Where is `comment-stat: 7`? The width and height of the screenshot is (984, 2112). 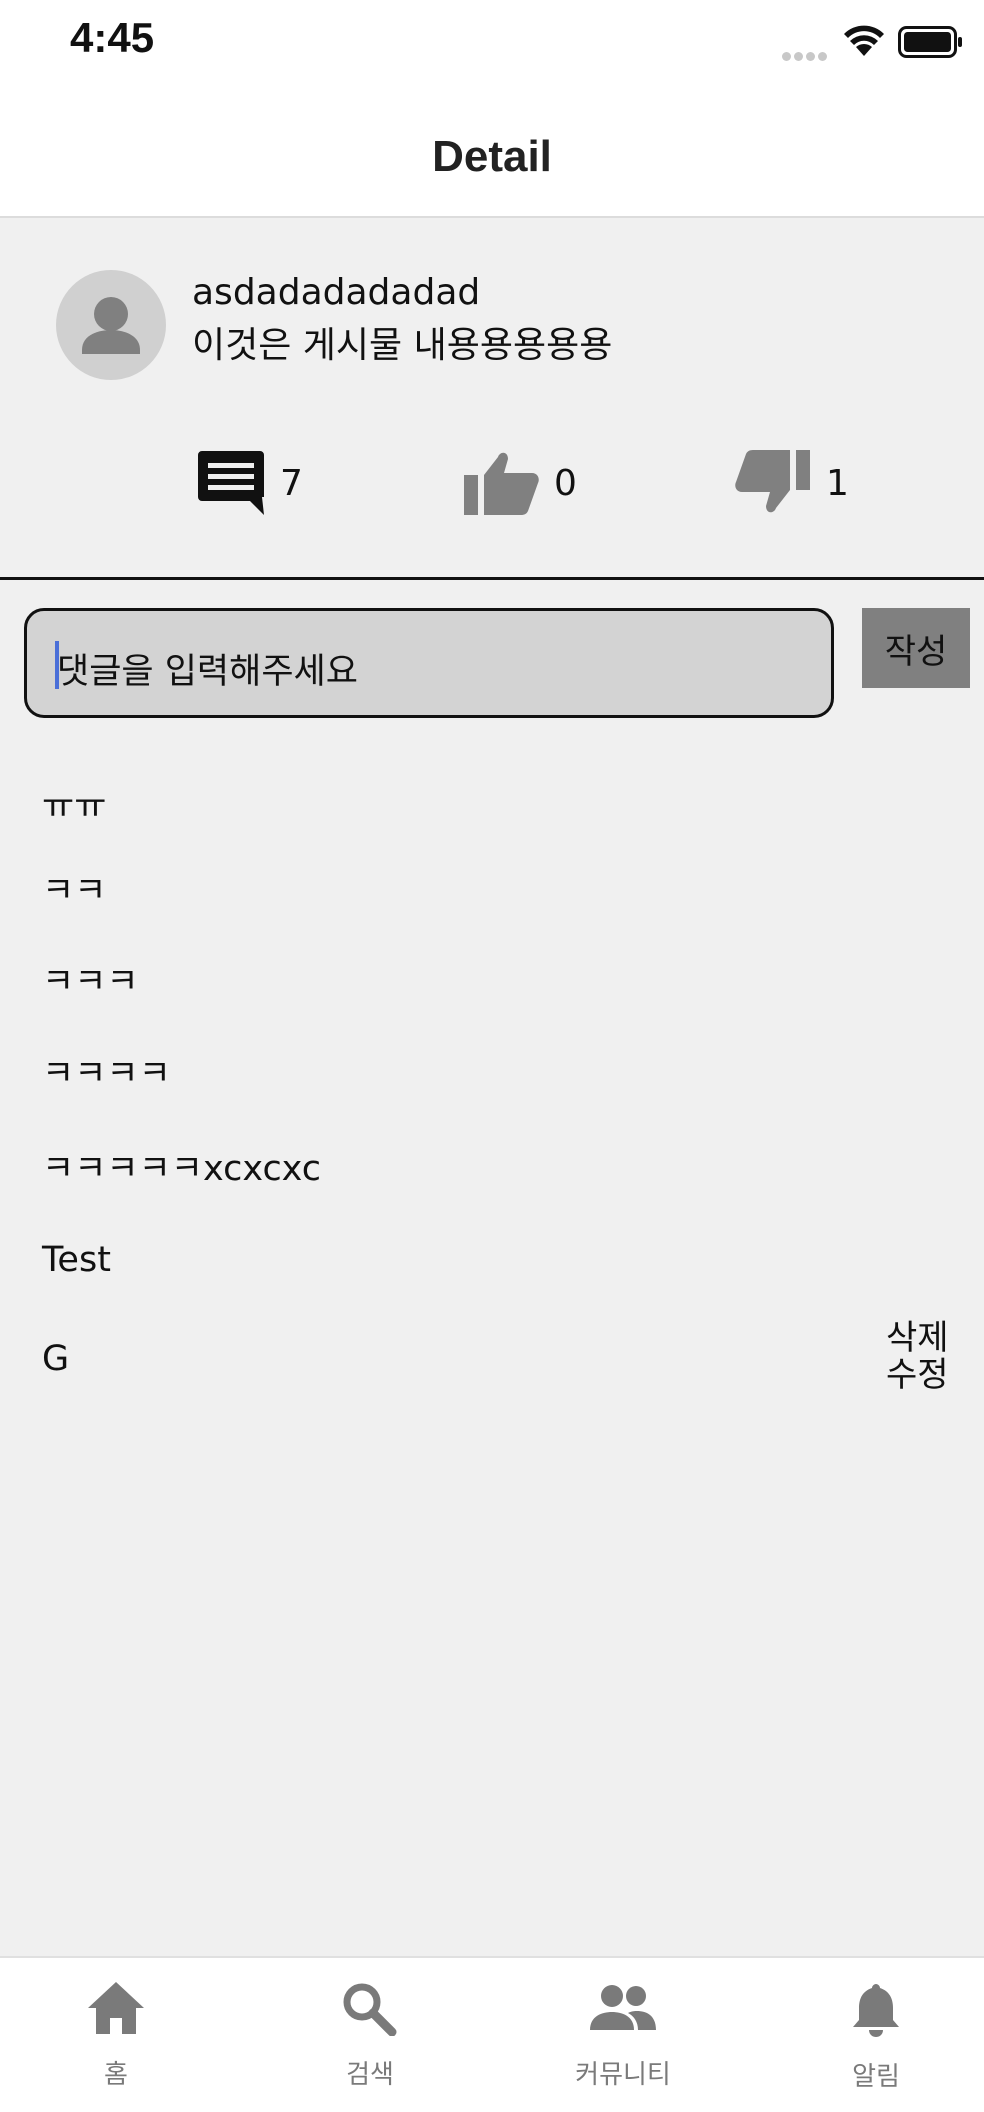 comment-stat: 7 is located at coordinates (249, 483).